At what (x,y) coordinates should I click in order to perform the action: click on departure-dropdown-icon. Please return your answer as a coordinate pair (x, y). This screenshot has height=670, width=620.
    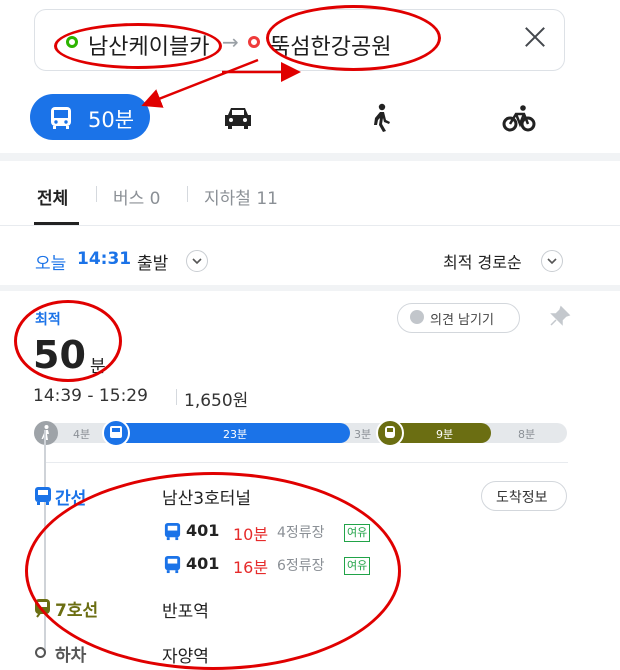
    Looking at the image, I should click on (197, 261).